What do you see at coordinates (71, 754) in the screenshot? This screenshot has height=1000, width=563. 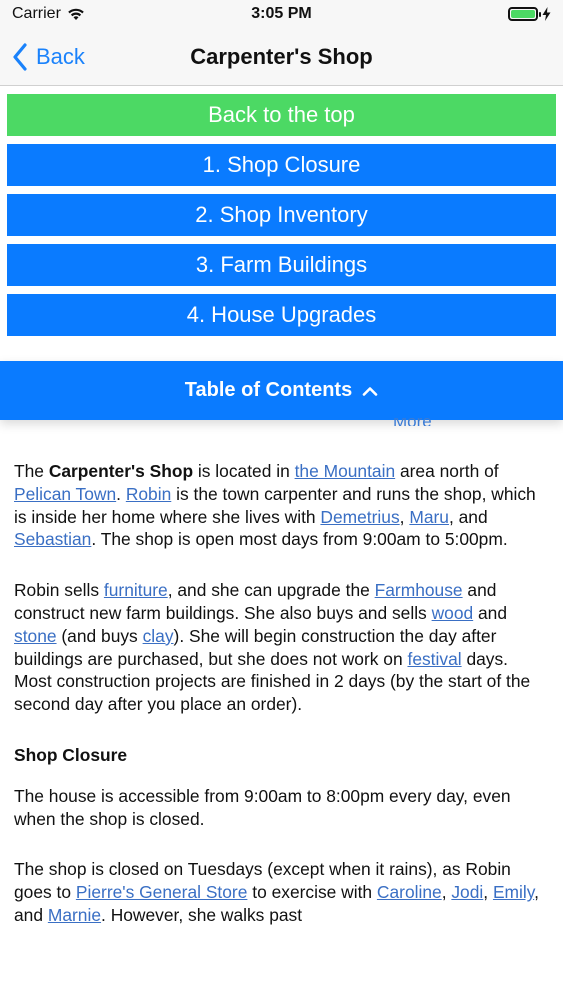 I see `section-title-shop-closure: Shop Closure` at bounding box center [71, 754].